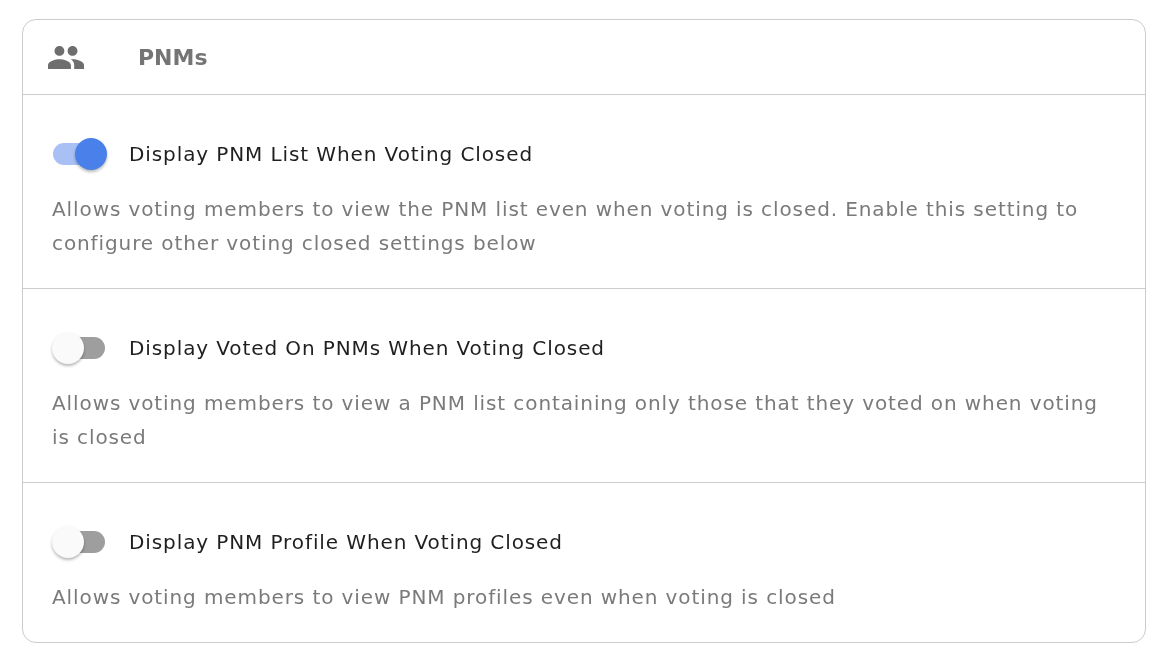 The height and width of the screenshot is (670, 1168). What do you see at coordinates (444, 597) in the screenshot?
I see `setting-description: Allows voting members to view PNM profiles even when voting is closed` at bounding box center [444, 597].